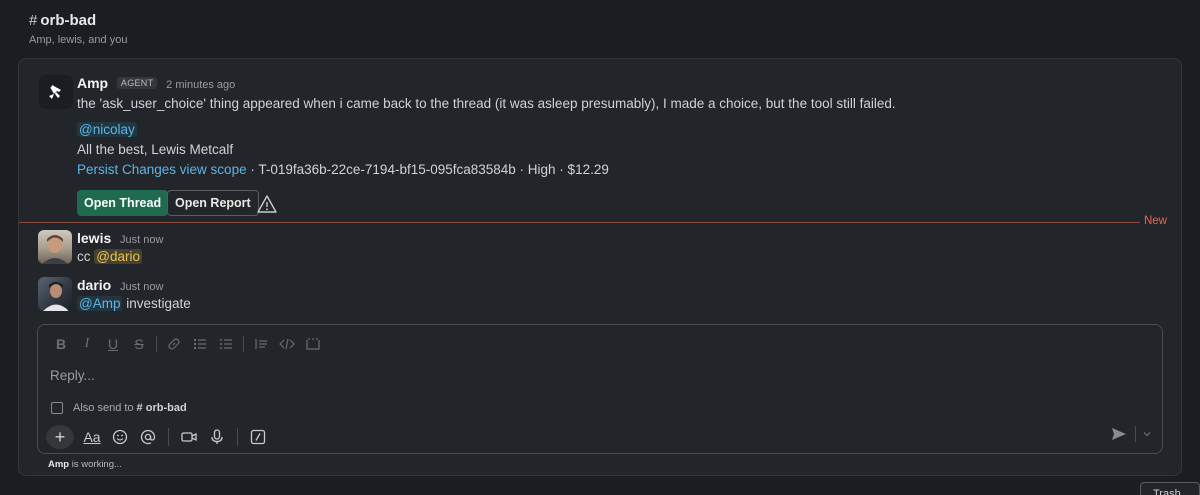 This screenshot has width=1200, height=495. What do you see at coordinates (141, 240) in the screenshot?
I see `lewis-timestamp: Just now` at bounding box center [141, 240].